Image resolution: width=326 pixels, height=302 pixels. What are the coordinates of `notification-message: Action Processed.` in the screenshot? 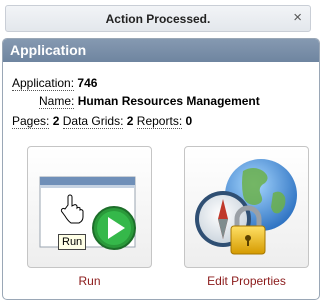 It's located at (158, 19).